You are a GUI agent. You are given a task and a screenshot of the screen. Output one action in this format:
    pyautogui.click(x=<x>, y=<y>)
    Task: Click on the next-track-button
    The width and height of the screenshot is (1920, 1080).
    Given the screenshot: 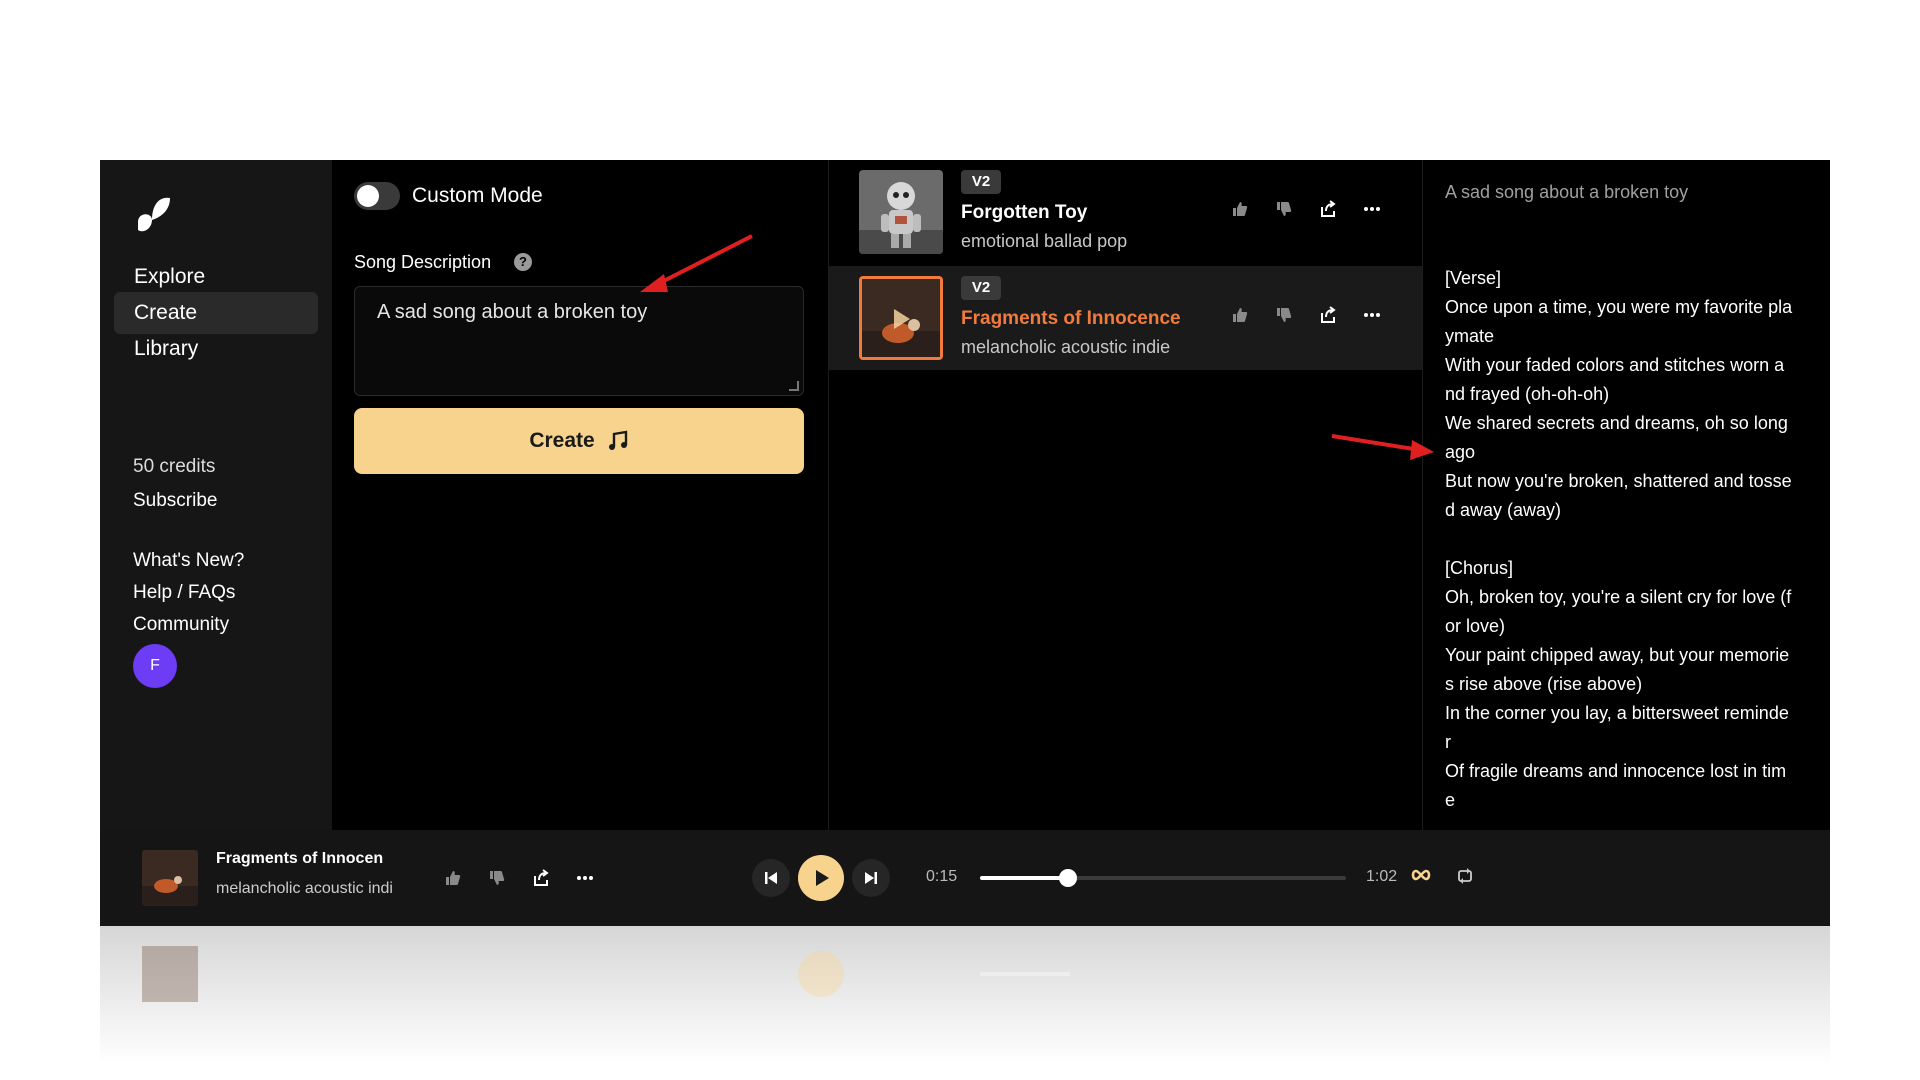 What is the action you would take?
    pyautogui.click(x=871, y=878)
    